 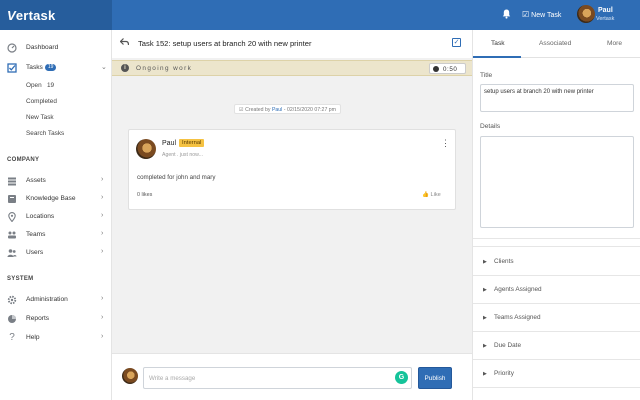 I want to click on active-tab-indicator, so click(x=497, y=57).